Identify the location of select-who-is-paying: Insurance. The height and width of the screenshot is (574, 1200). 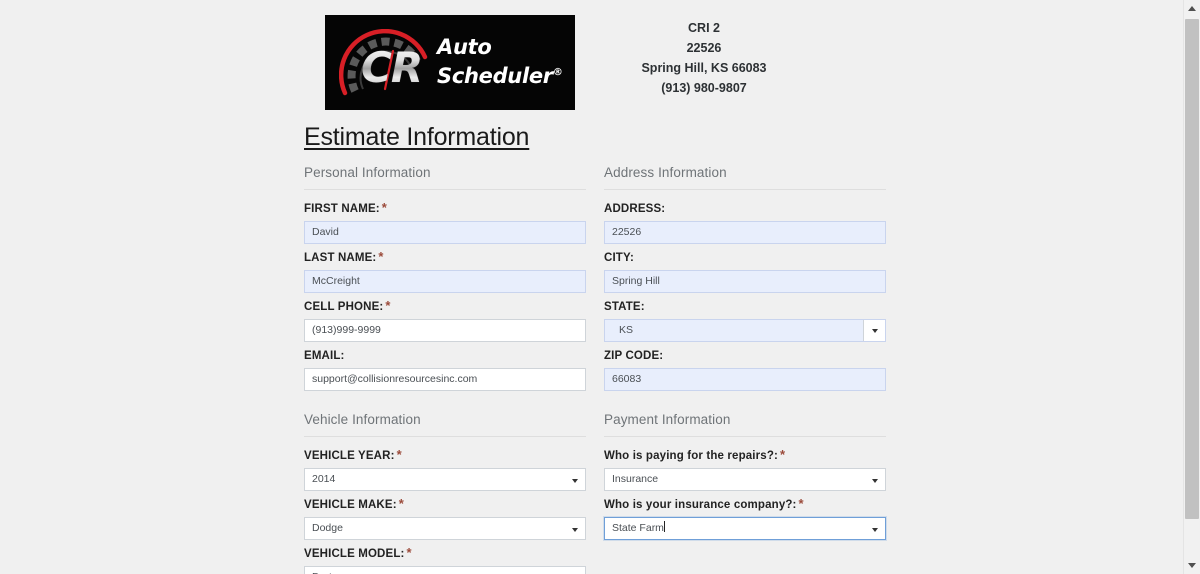
(745, 479).